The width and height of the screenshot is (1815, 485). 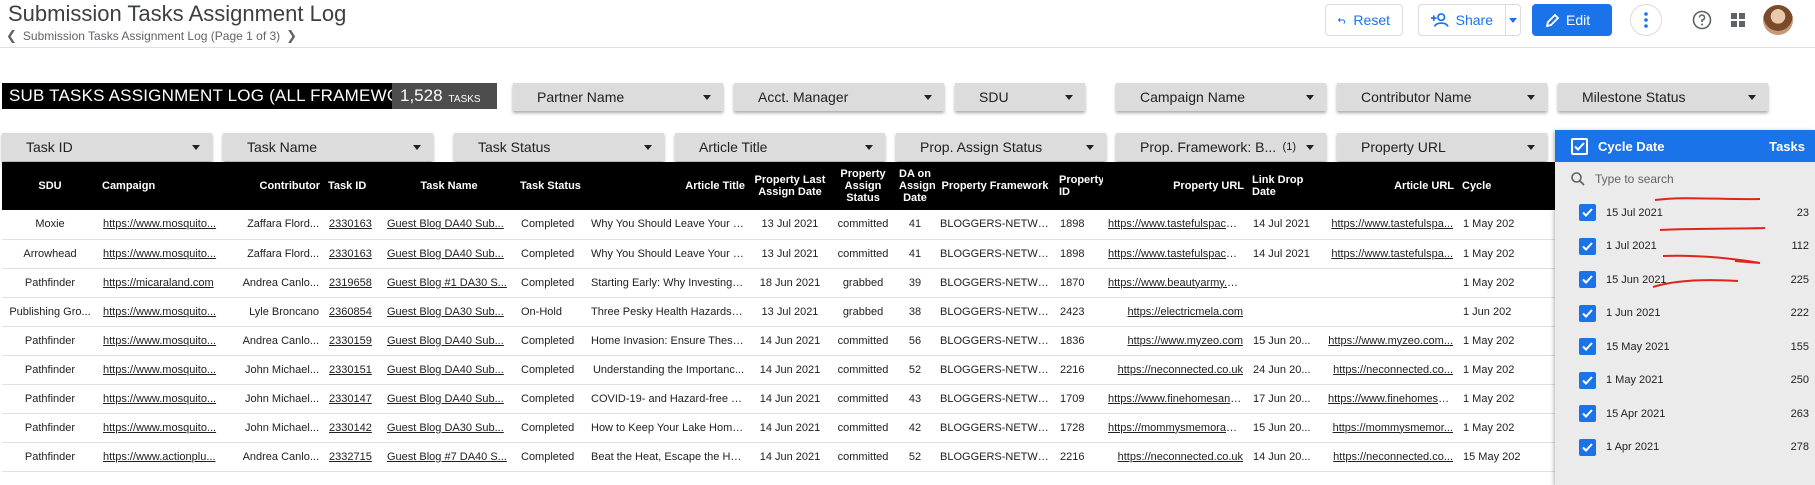 I want to click on column-header: Task ID, so click(x=353, y=186).